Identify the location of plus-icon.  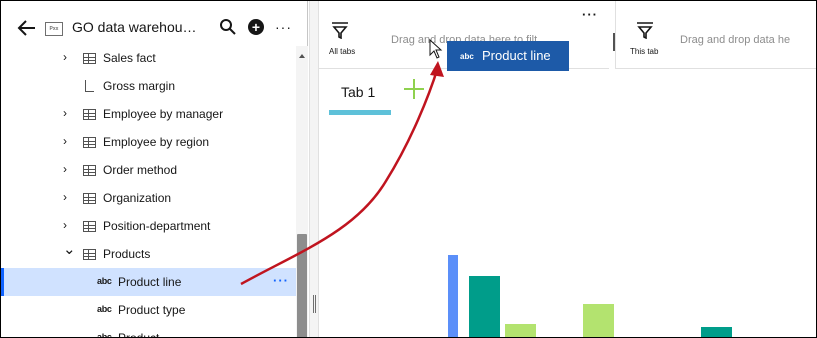
(414, 89).